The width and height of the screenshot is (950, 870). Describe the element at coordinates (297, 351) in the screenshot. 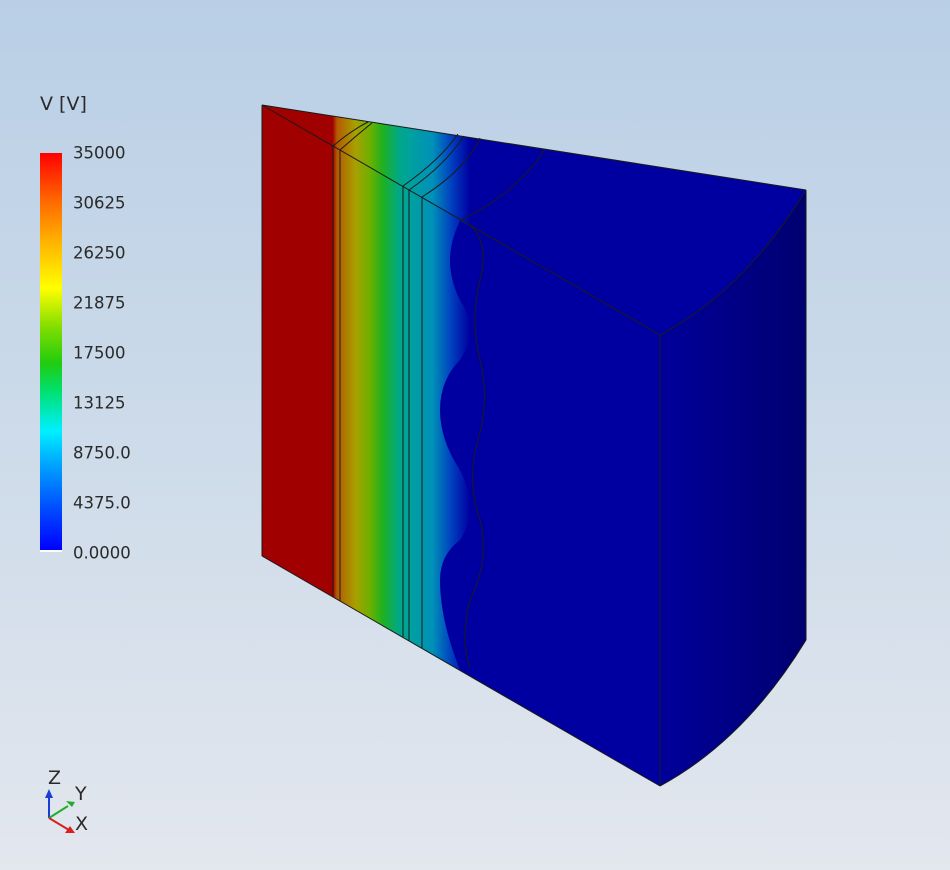

I see `front-red-band` at that location.